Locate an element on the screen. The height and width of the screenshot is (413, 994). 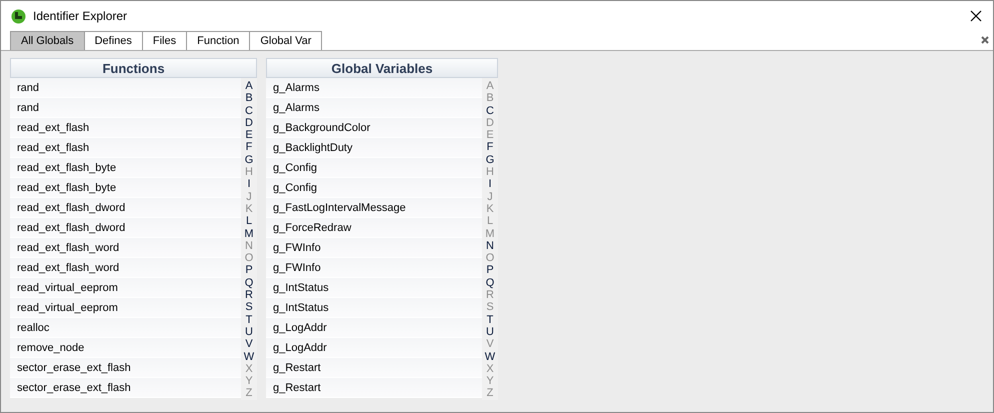
tab: Global Var is located at coordinates (285, 40).